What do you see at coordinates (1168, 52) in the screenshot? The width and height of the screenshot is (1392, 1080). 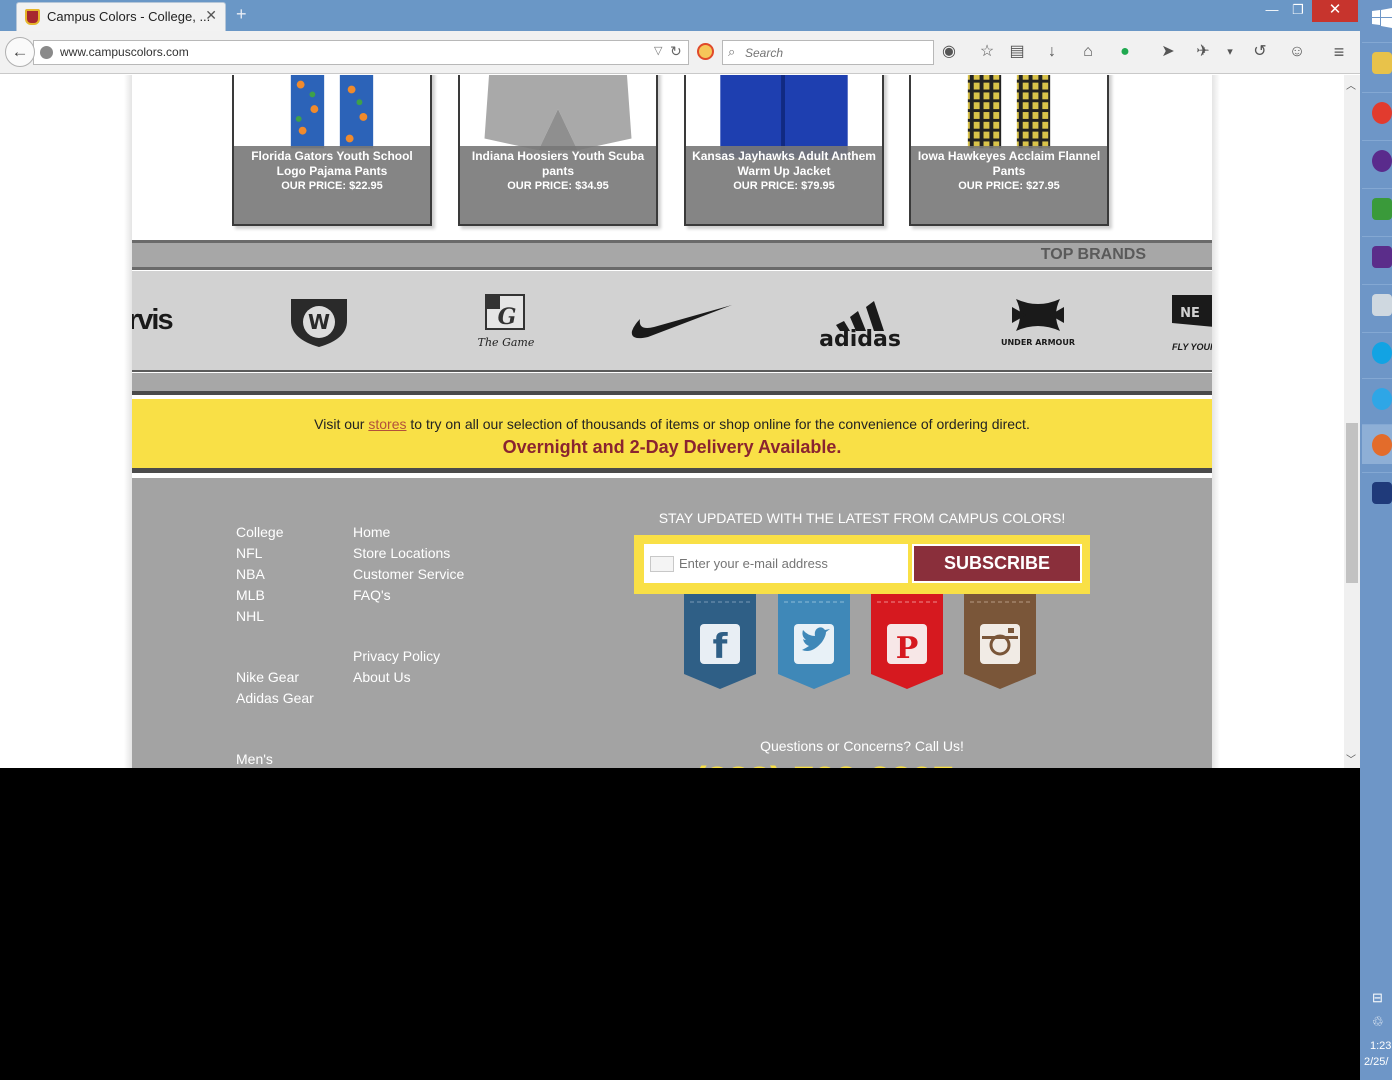 I see `send-icon: ➤` at bounding box center [1168, 52].